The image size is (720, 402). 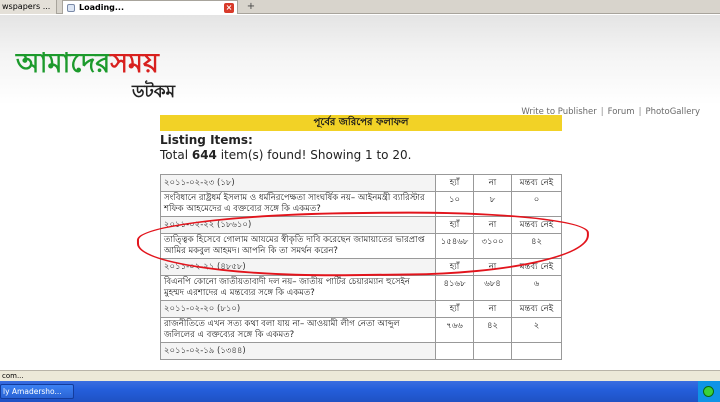 I want to click on section-title: পূর্বের জরিপের ফলাফল, so click(x=361, y=123).